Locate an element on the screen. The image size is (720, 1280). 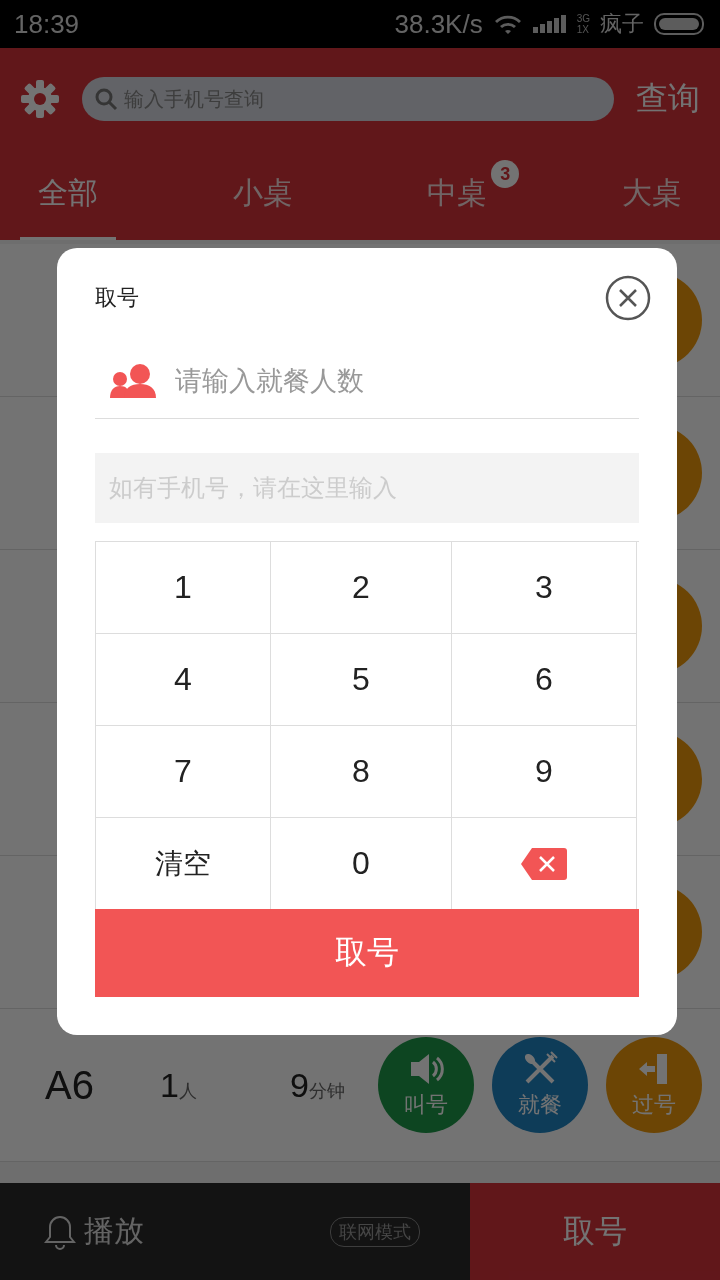
keypad-key: 3 is located at coordinates (544, 588).